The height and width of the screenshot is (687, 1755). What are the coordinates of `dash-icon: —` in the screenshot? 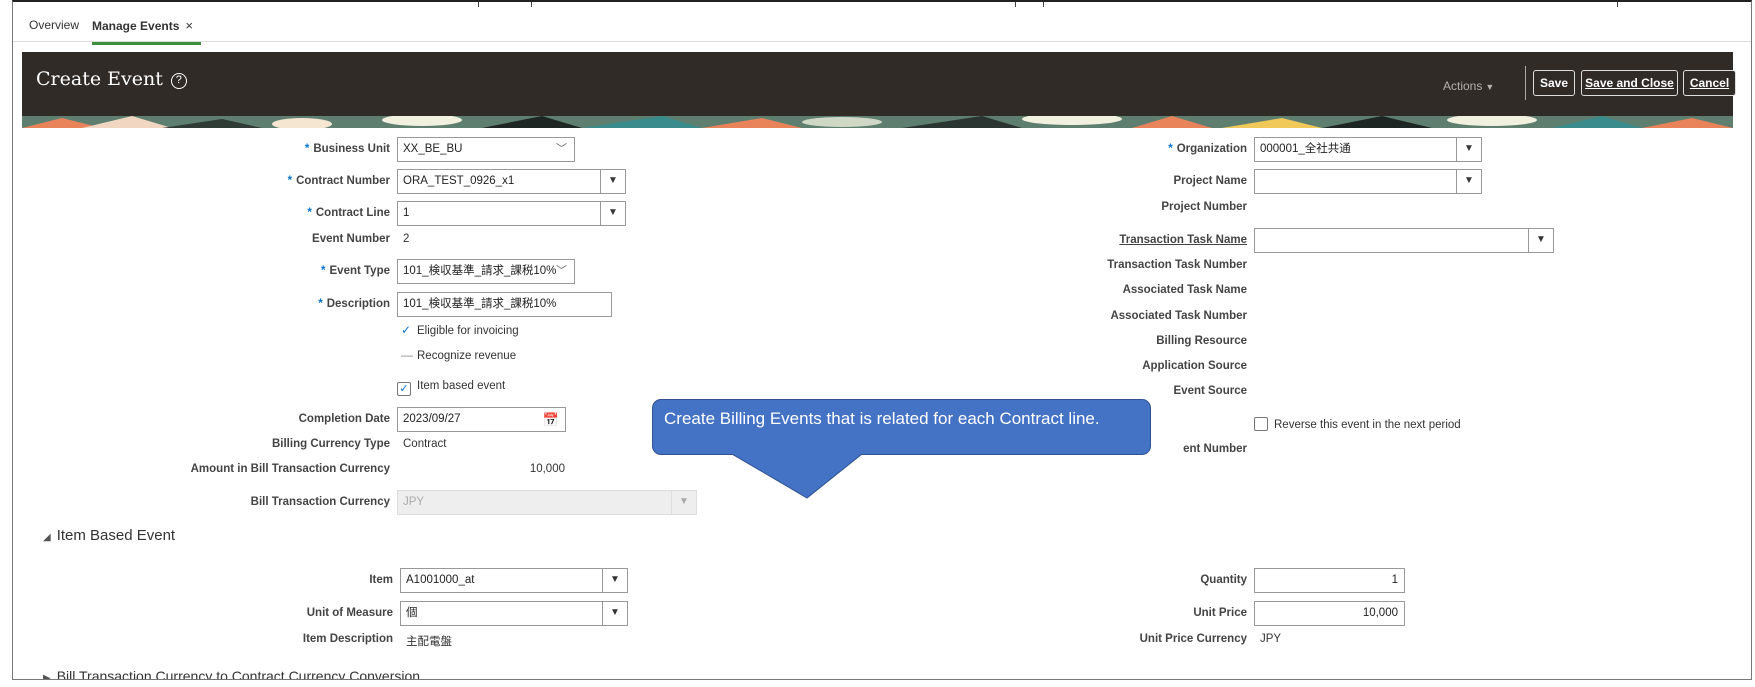 It's located at (407, 355).